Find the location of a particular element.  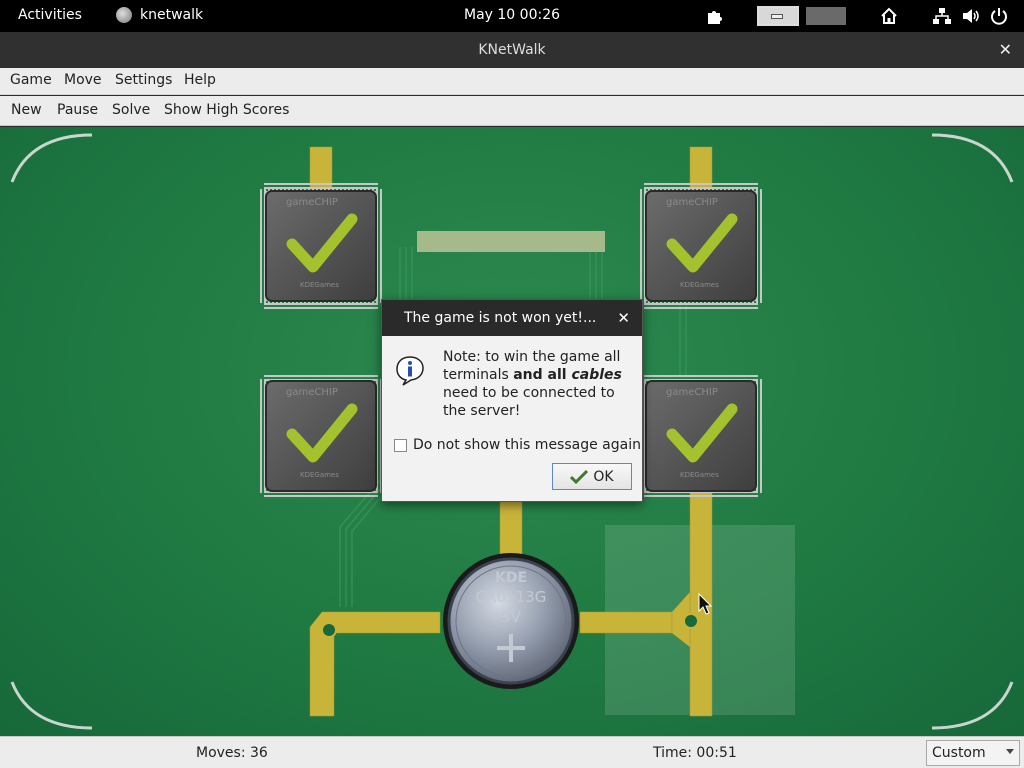

activities-button: Activities is located at coordinates (50, 15).